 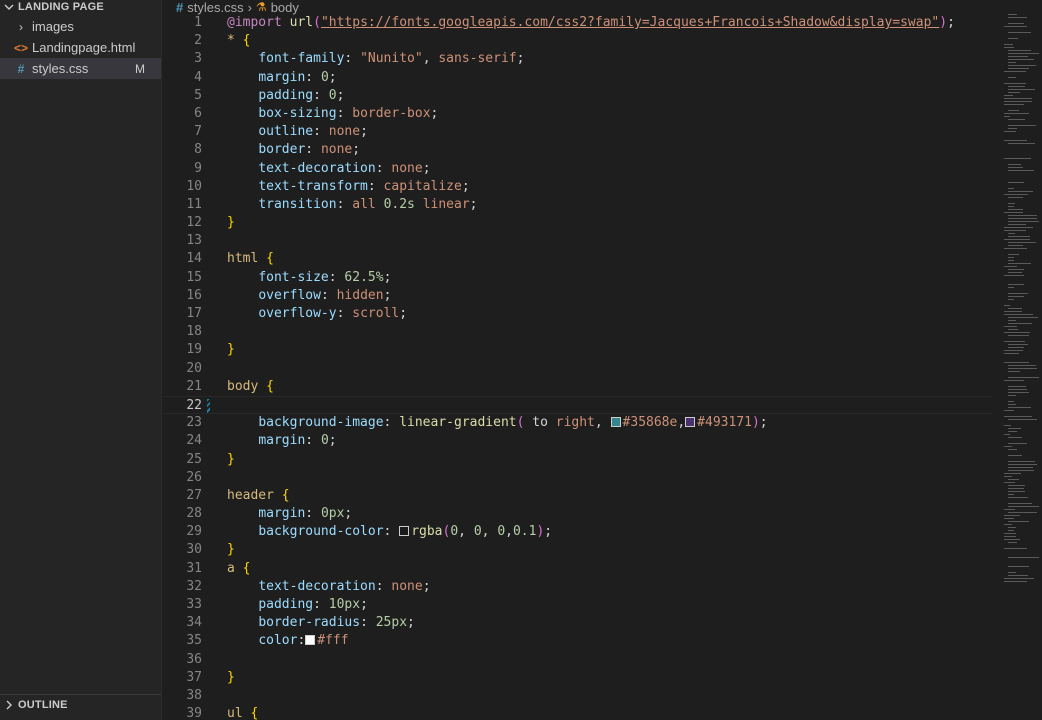 I want to click on code-text: padding: 0;, so click(x=301, y=95).